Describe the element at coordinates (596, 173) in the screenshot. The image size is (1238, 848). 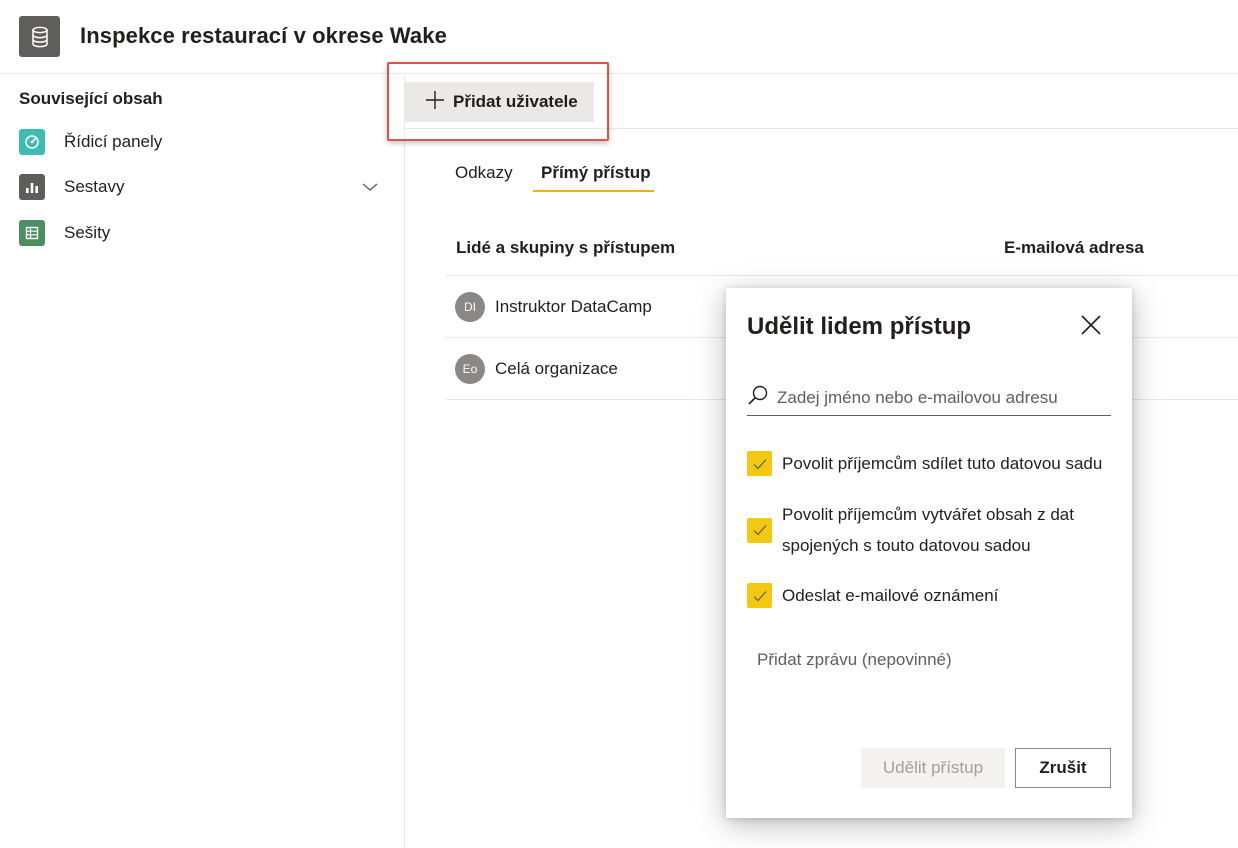
I see `tab-direct-access: Přímý přístup` at that location.